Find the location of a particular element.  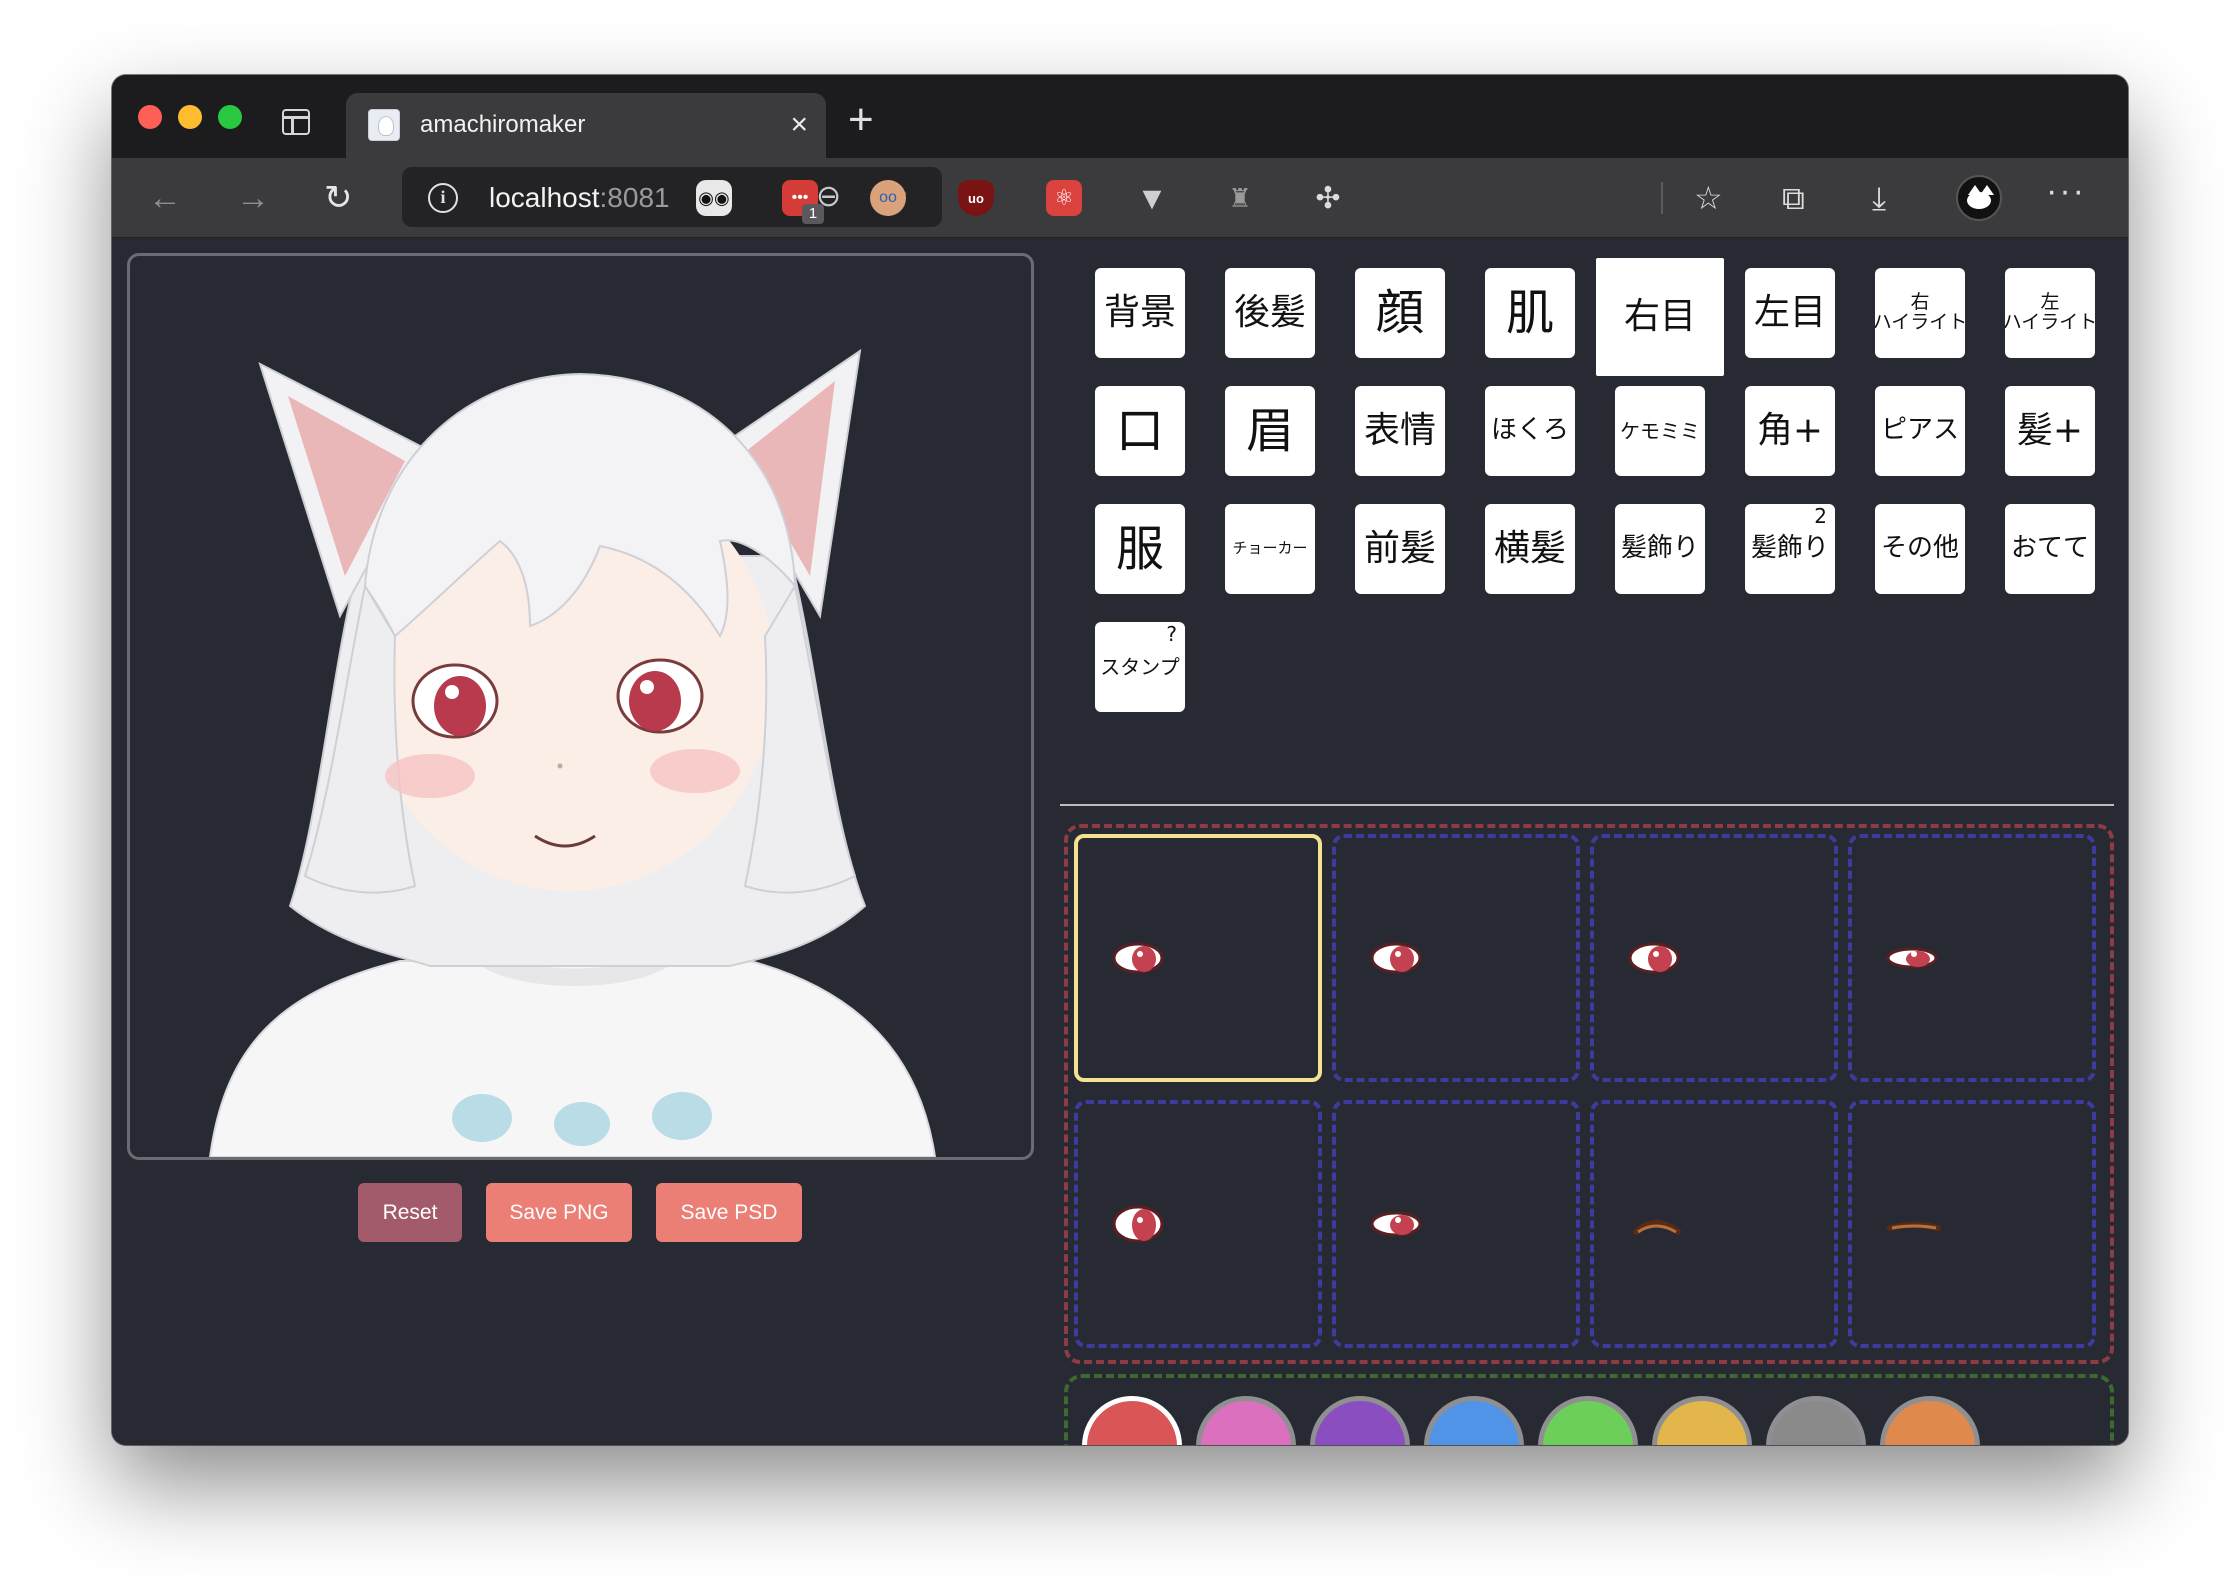

category-button: 服 is located at coordinates (1140, 549).